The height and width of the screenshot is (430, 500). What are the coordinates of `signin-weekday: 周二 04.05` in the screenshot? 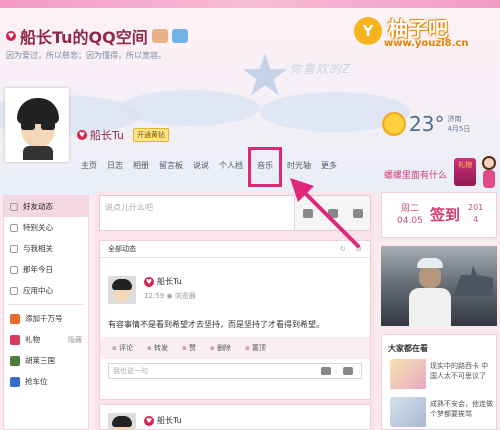 It's located at (410, 215).